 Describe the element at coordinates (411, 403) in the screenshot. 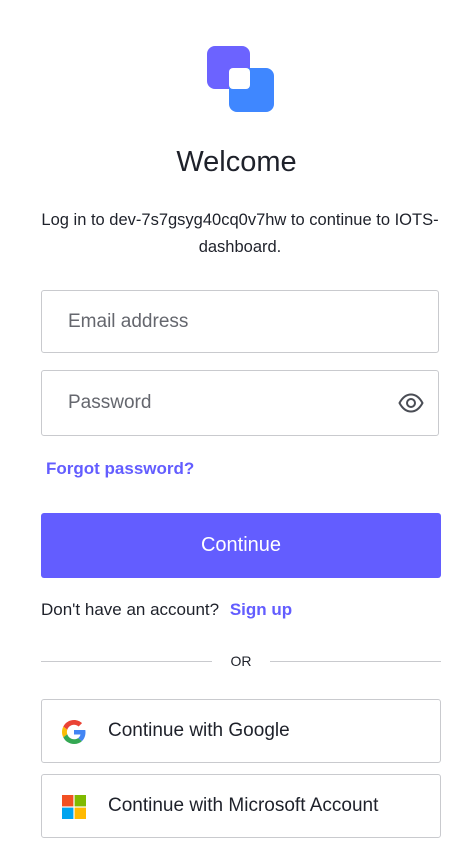

I see `eye-icon` at that location.